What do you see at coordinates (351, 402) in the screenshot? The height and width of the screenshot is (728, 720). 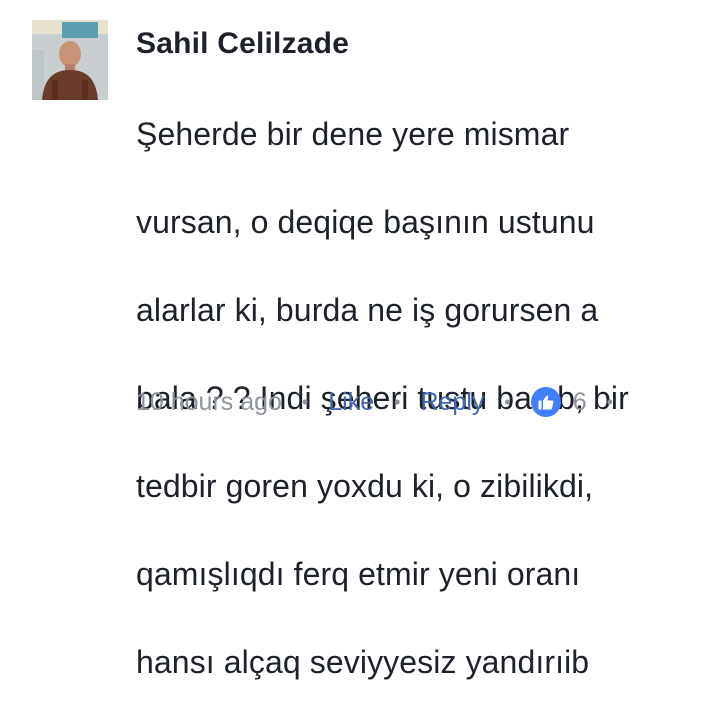 I see `like-button: Like` at bounding box center [351, 402].